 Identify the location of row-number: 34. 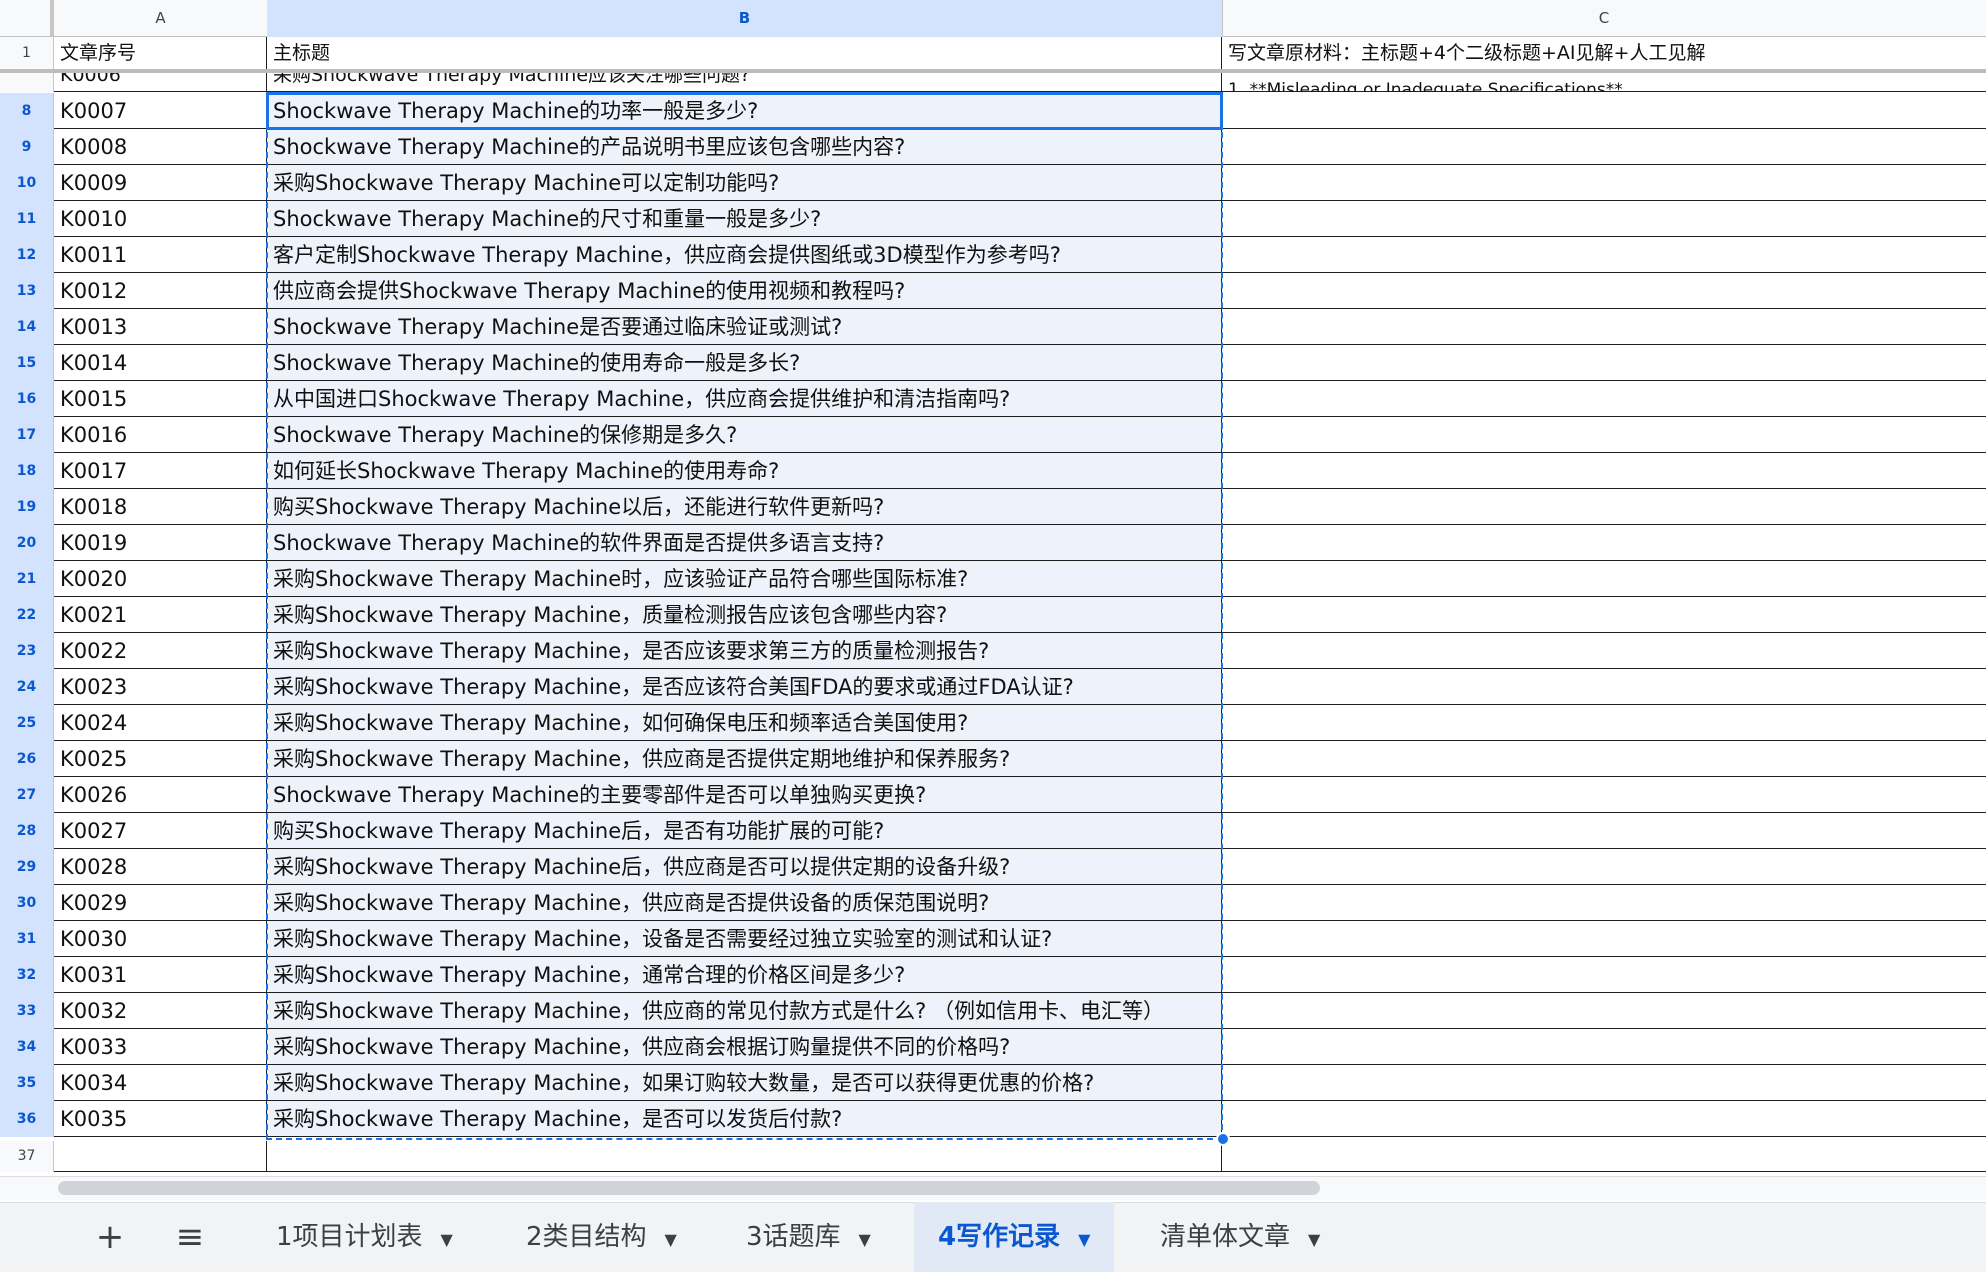
(27, 1047).